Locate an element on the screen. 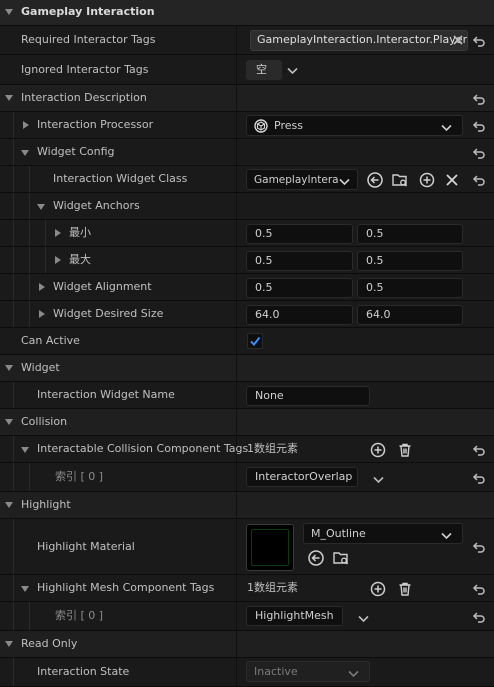  thumbnail-preview is located at coordinates (270, 547).